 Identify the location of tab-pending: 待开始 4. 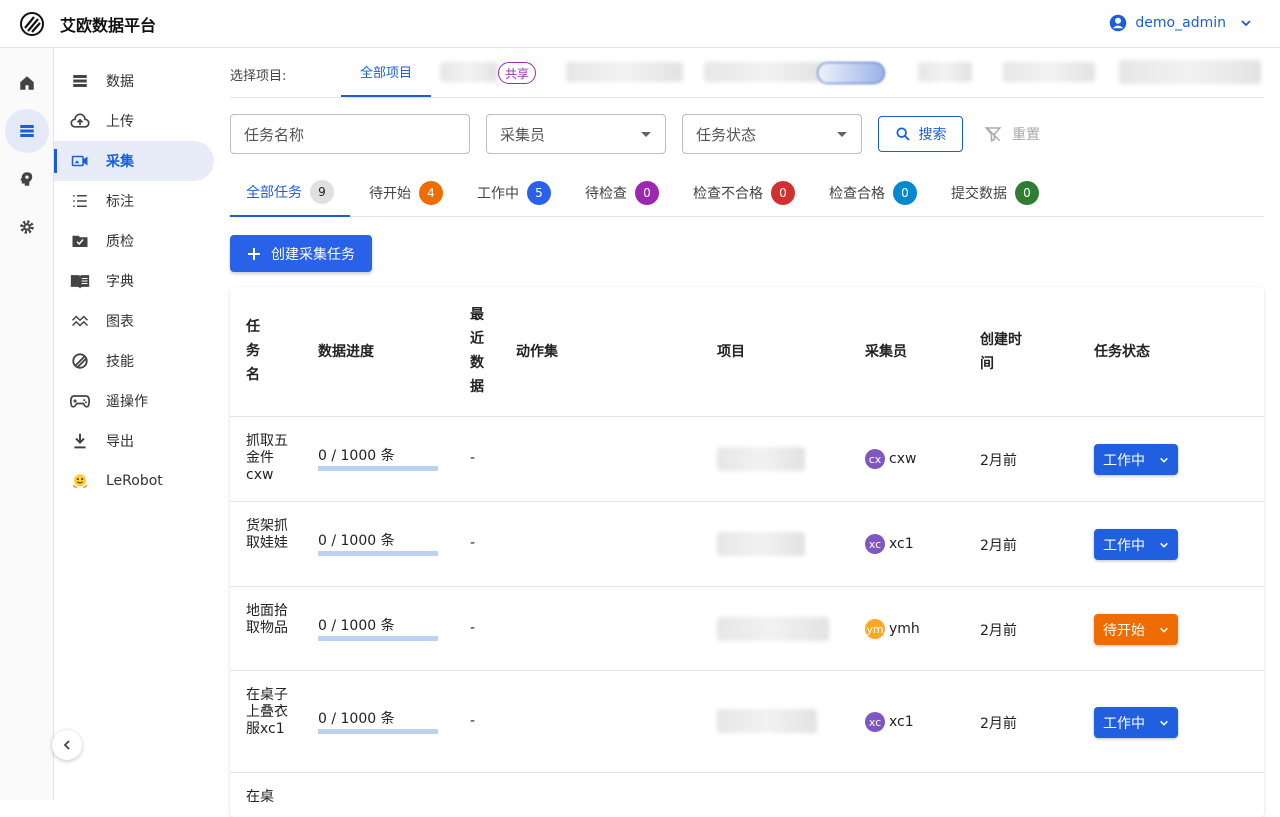
(406, 193).